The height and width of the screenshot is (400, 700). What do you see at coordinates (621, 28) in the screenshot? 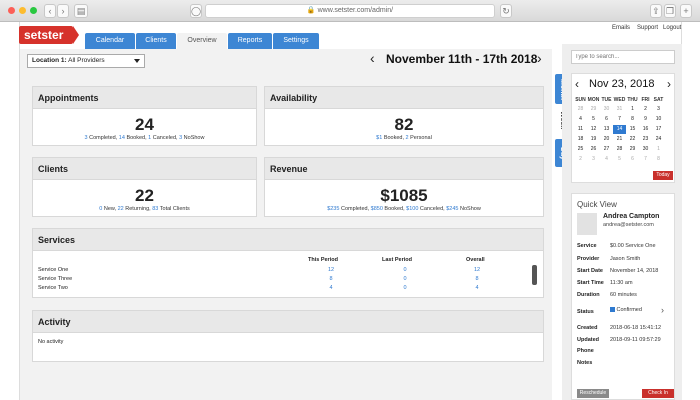
I see `emails-link: Emails` at bounding box center [621, 28].